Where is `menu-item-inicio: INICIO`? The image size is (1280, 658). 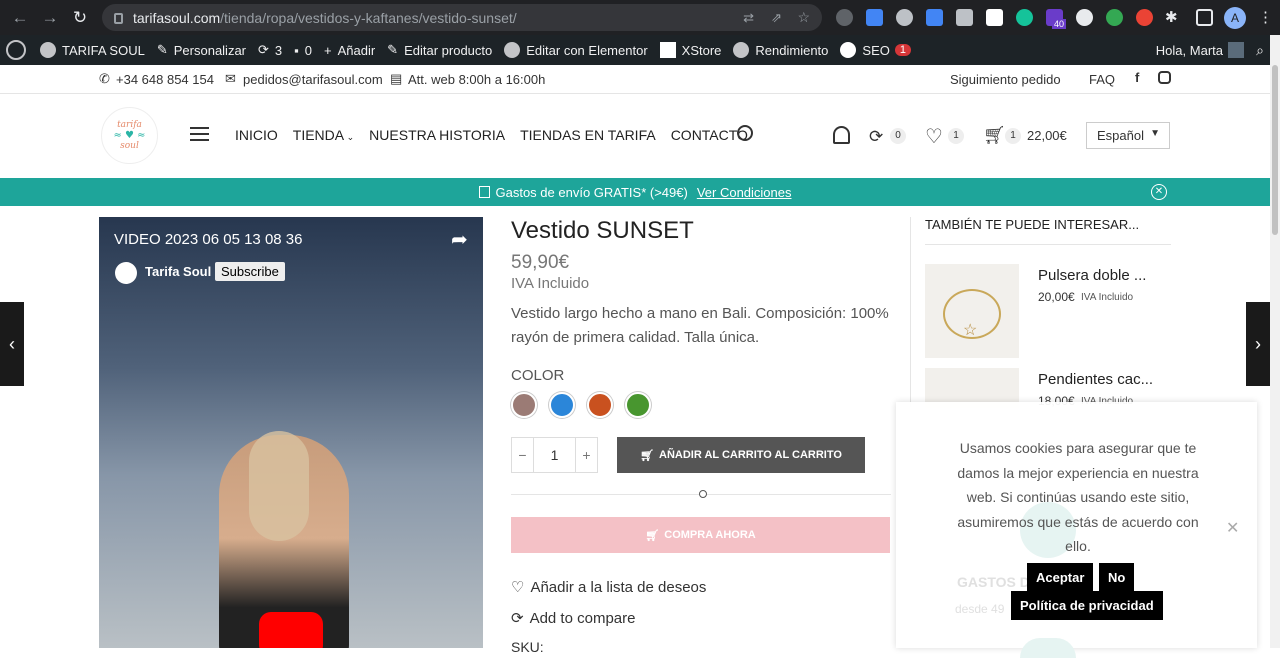 menu-item-inicio: INICIO is located at coordinates (256, 135).